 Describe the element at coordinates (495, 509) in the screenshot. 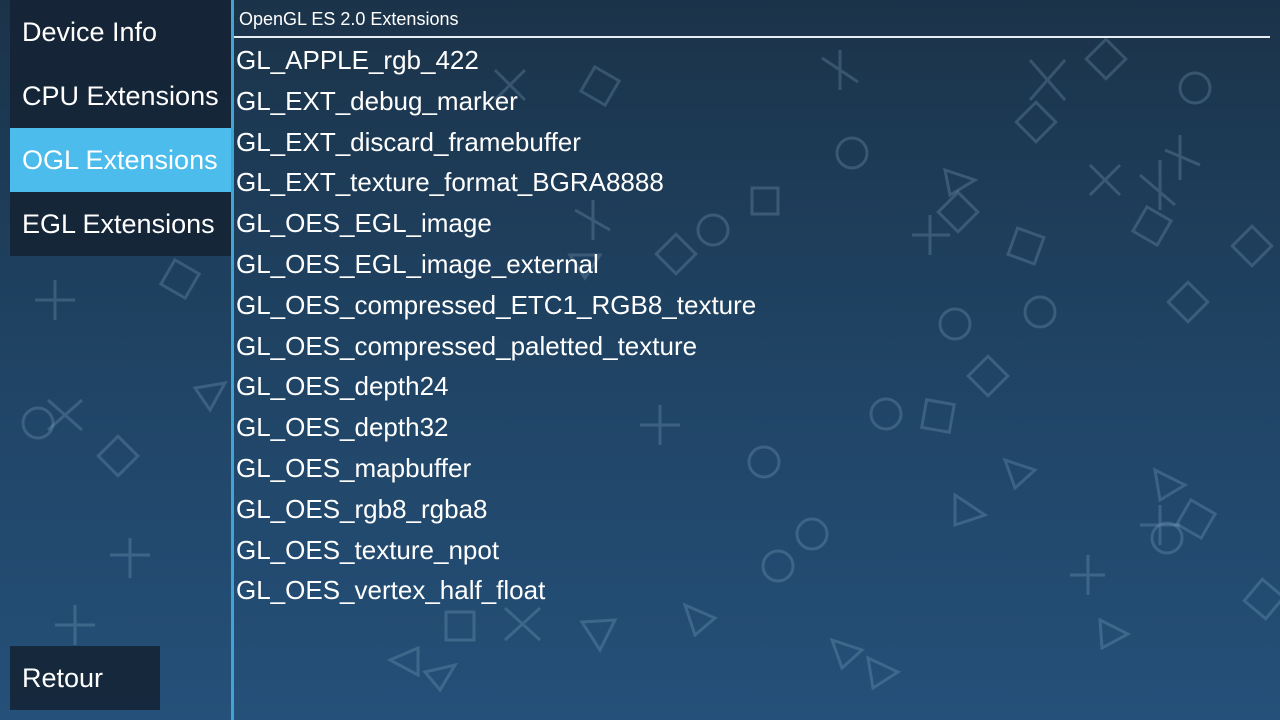

I see `extension-item: GL_OES_rgb8_rgba8` at that location.